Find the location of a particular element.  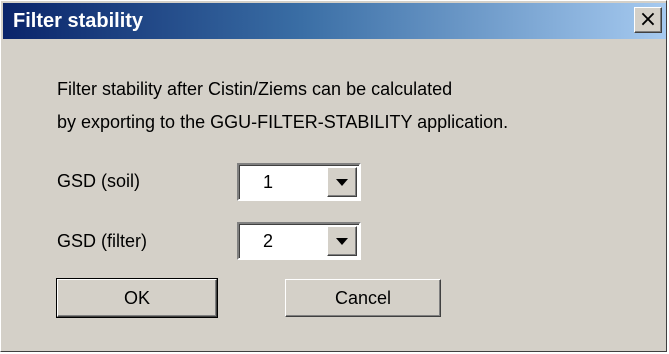

ok-button: OK is located at coordinates (137, 298).